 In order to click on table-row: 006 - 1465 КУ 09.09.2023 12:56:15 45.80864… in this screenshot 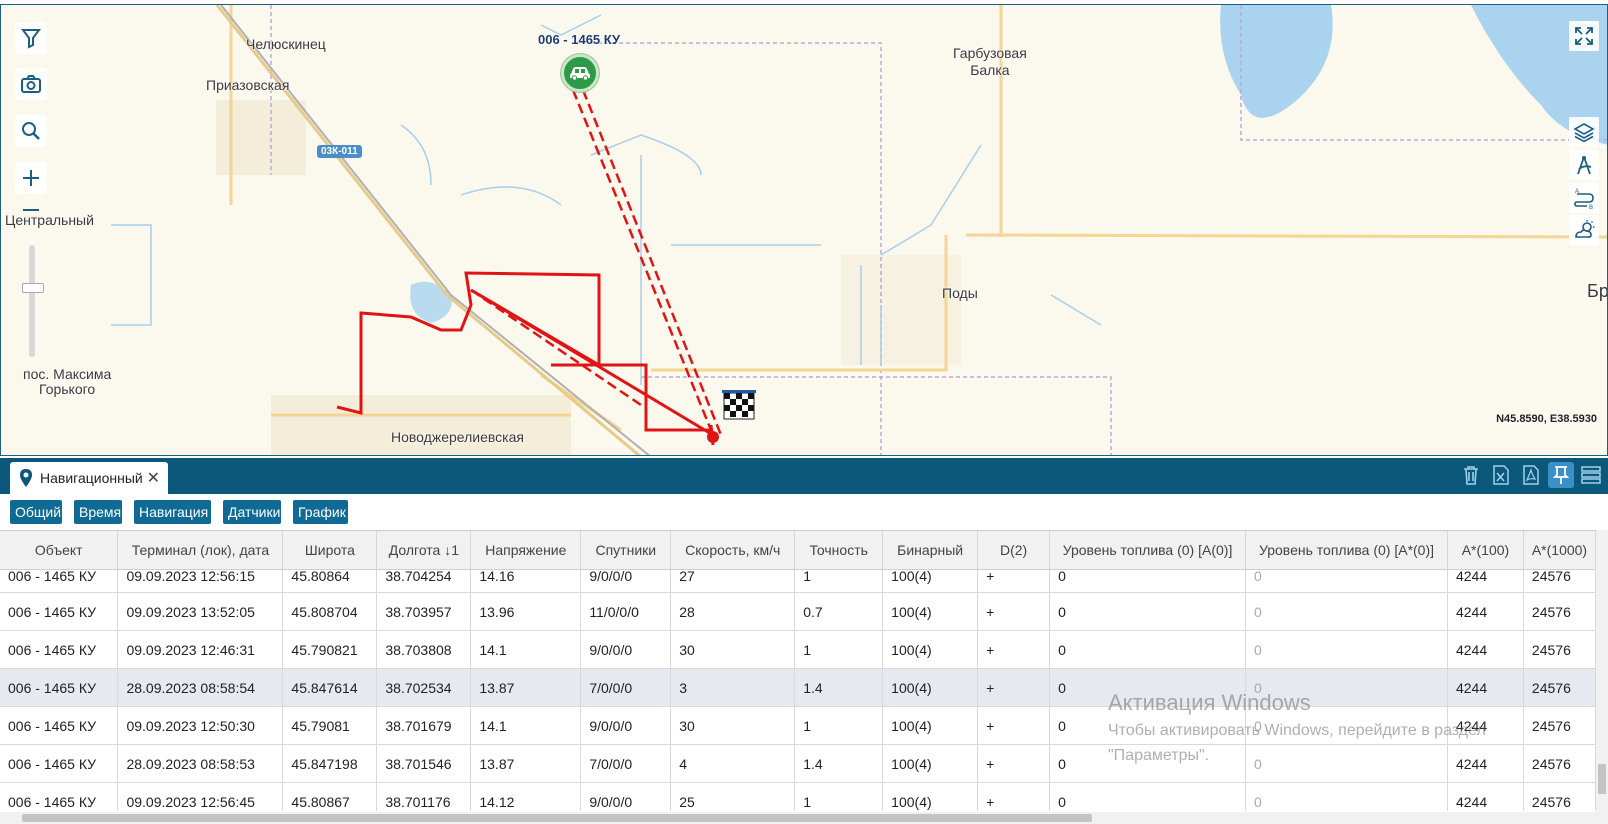, I will do `click(798, 581)`.